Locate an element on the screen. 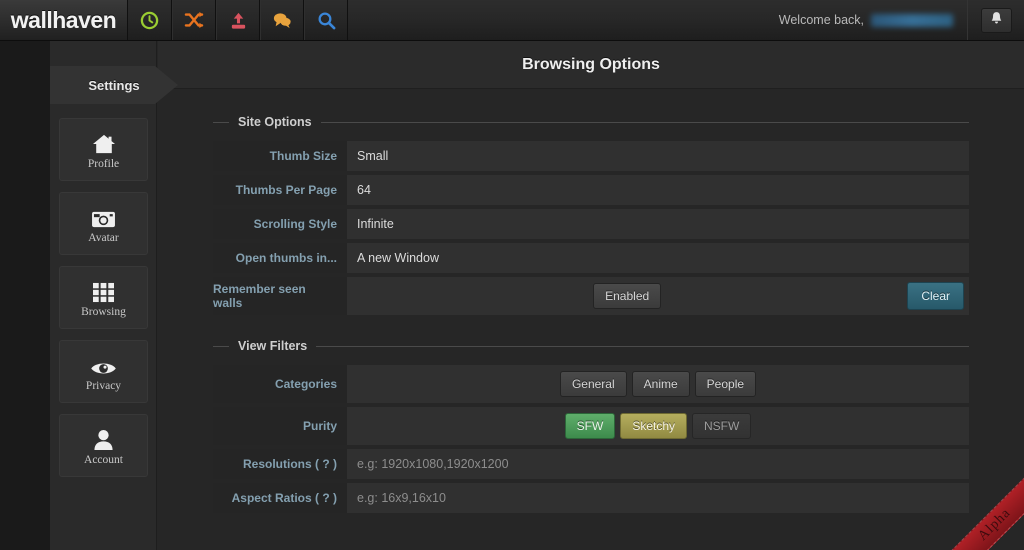 Image resolution: width=1024 pixels, height=550 pixels. purity-toggle-group: SFW Sketchy NSFW is located at coordinates (658, 426).